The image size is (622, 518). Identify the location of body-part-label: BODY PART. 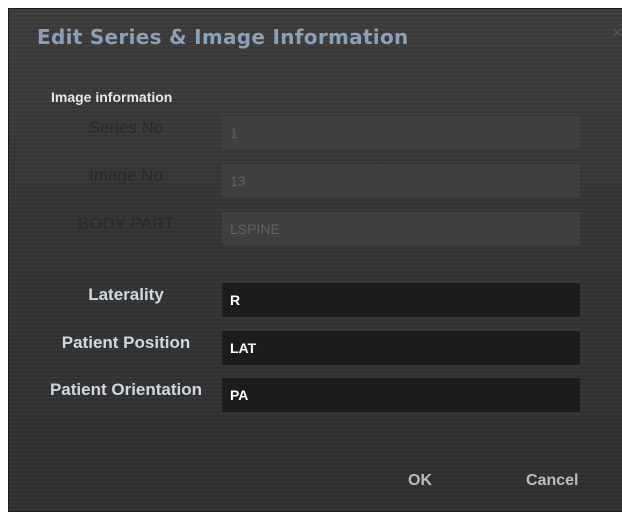
(126, 223).